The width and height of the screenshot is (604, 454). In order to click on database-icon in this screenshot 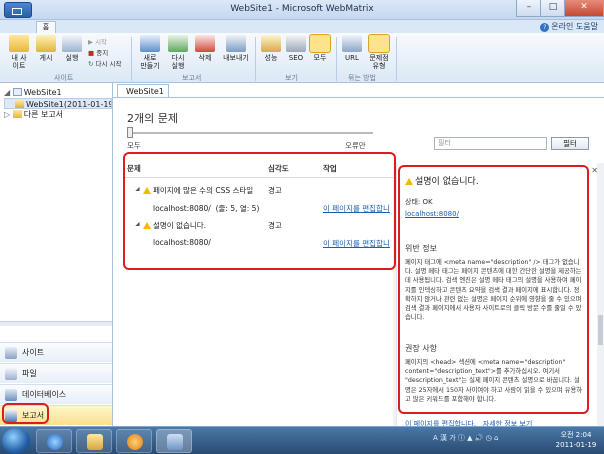, I will do `click(11, 395)`.